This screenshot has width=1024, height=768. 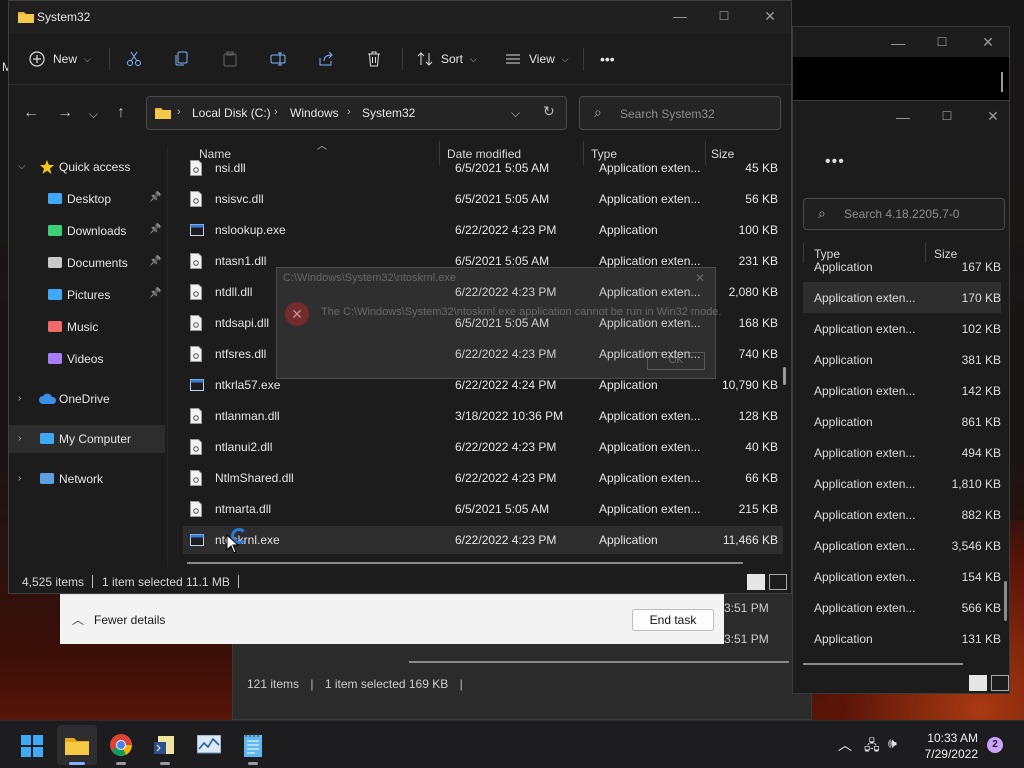 I want to click on ok-button: OK, so click(x=676, y=361).